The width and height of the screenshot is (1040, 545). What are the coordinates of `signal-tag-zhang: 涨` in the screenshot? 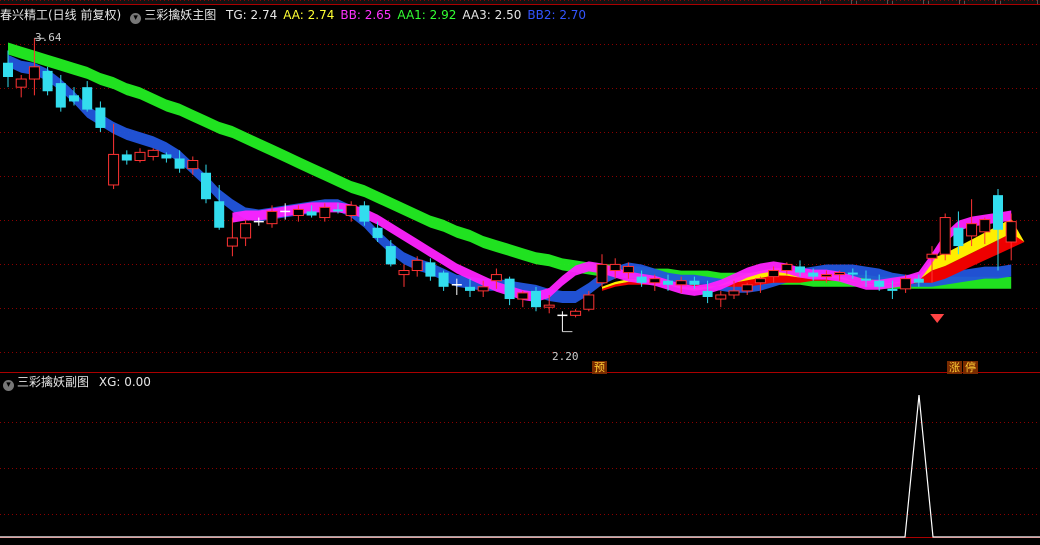 It's located at (954, 367).